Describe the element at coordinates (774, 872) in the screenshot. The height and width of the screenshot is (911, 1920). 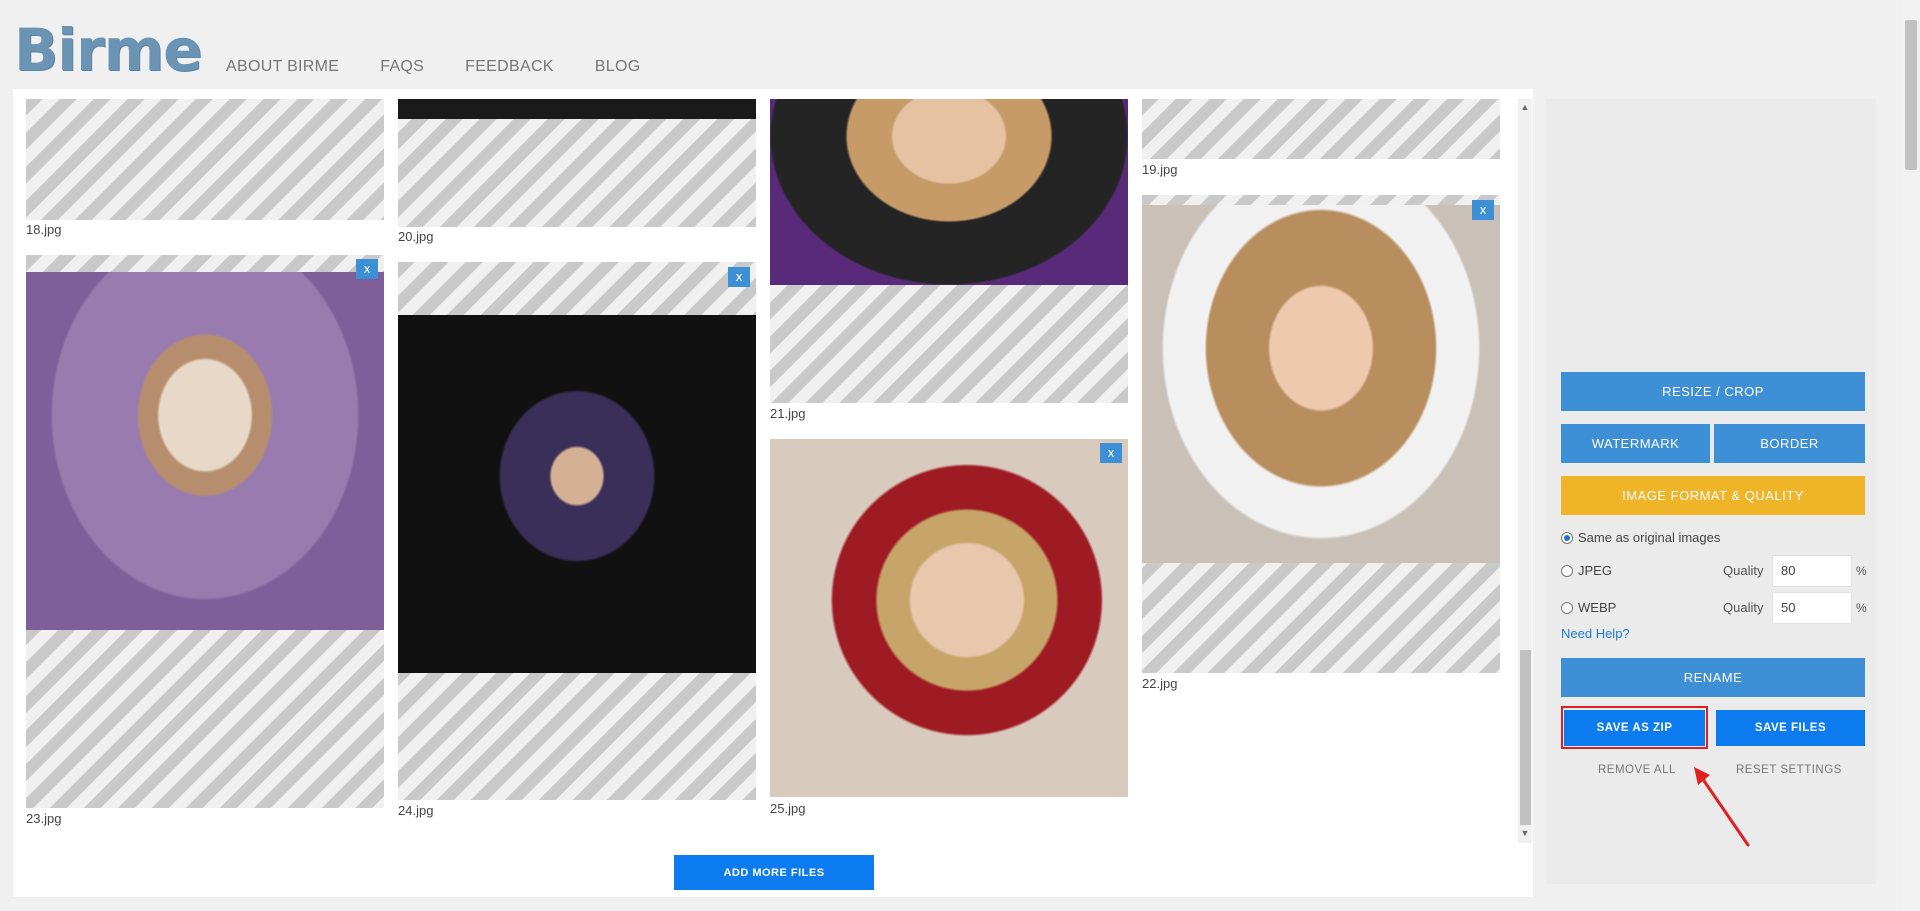
I see `add-more-files-button: ADD MORE FILES` at that location.